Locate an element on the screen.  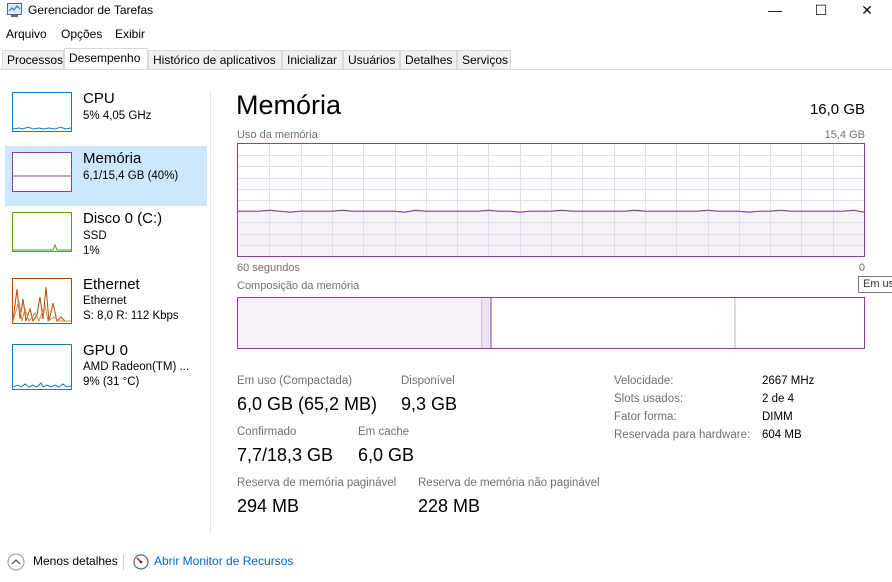
memory-composition-chart is located at coordinates (487, 323).